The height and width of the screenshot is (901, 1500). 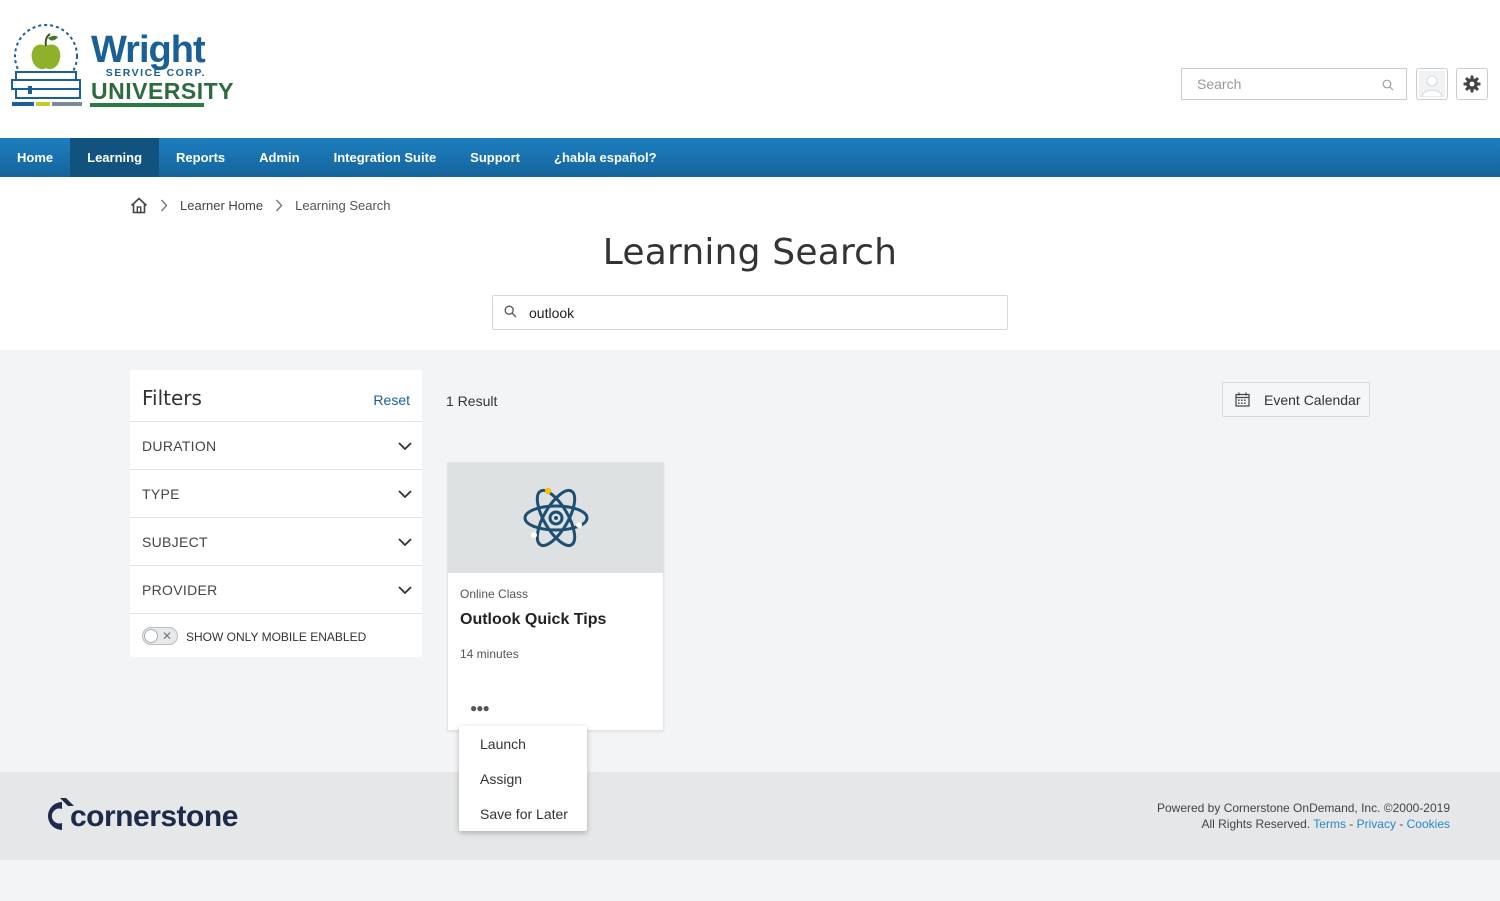 I want to click on course-thumbnail, so click(x=555, y=518).